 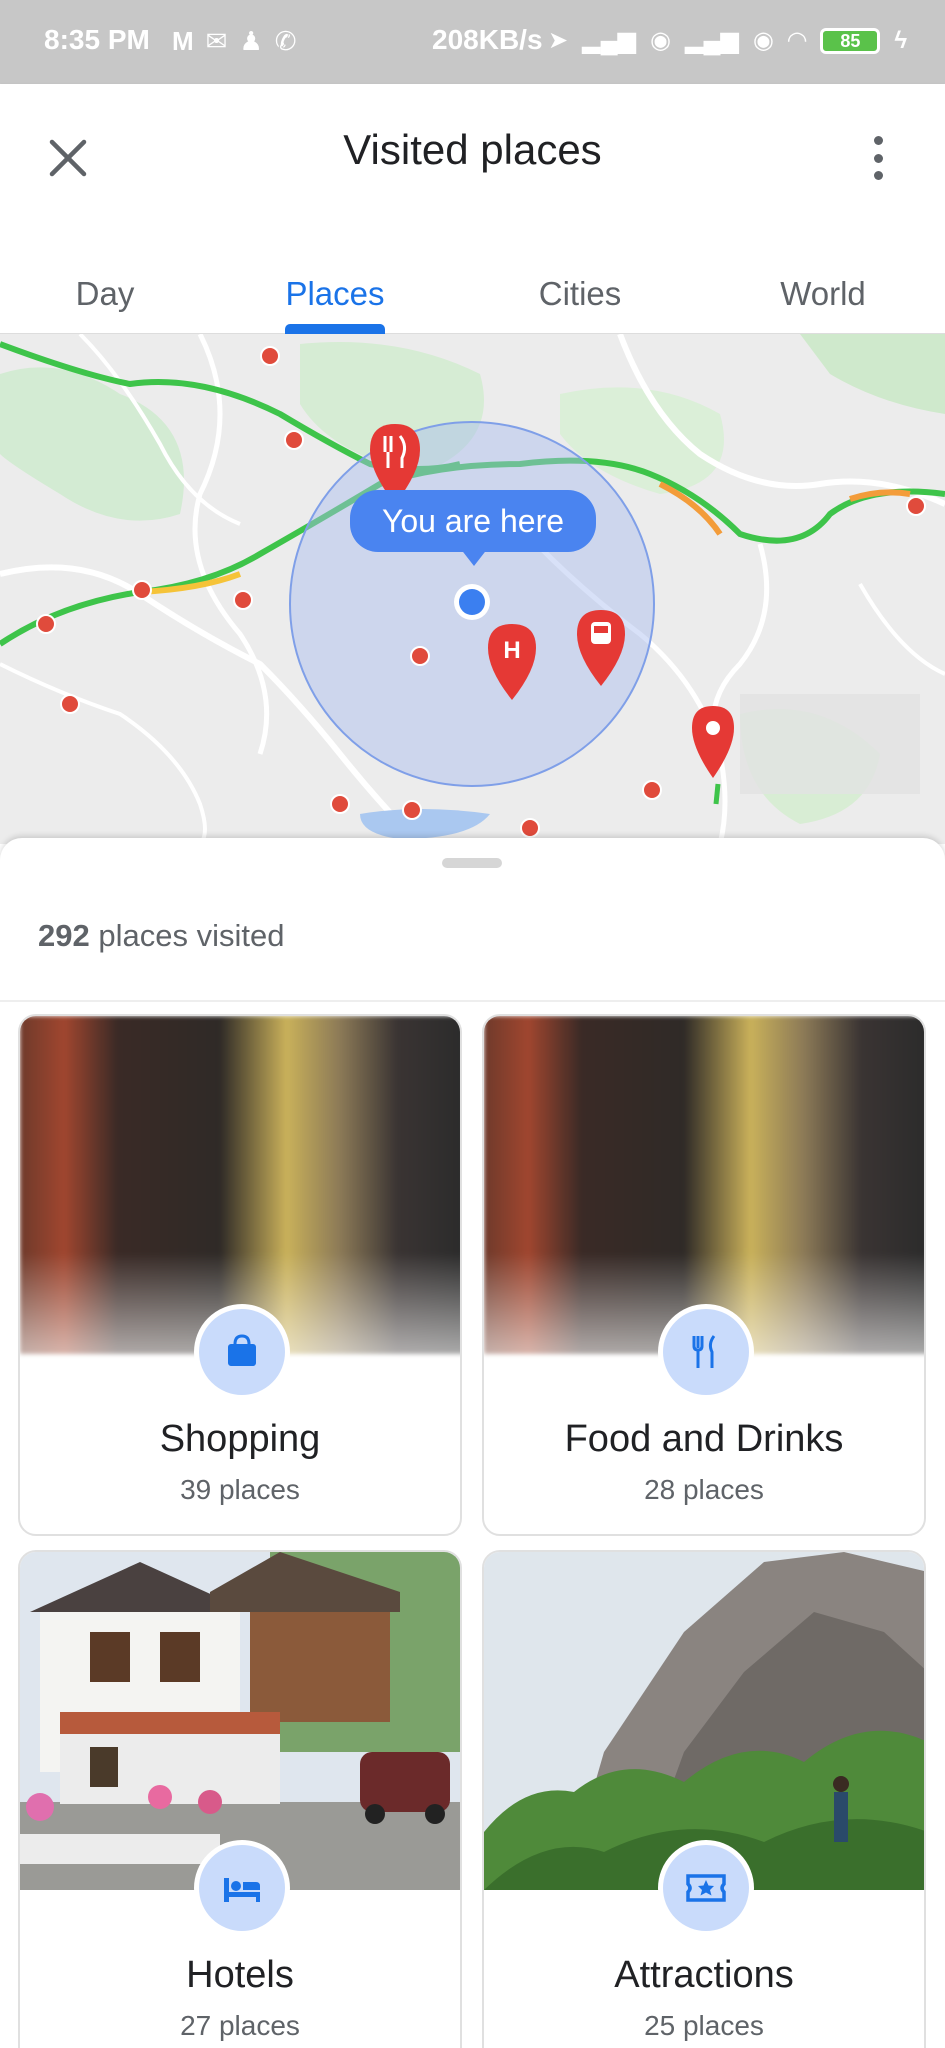 I want to click on category-card-hotels: Hotels 27 places, so click(x=240, y=1799).